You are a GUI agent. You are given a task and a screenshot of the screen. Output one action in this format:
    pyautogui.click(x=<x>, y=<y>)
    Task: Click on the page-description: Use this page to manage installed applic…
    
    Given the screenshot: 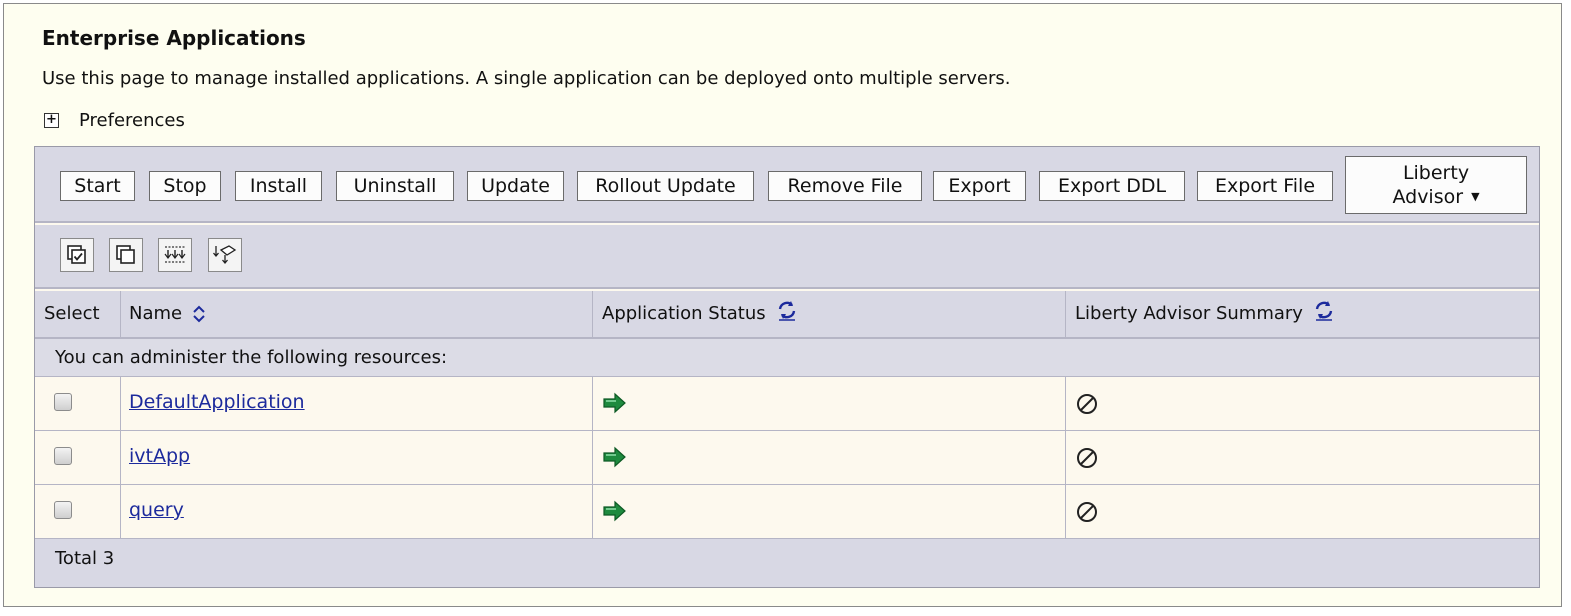 What is the action you would take?
    pyautogui.click(x=526, y=78)
    